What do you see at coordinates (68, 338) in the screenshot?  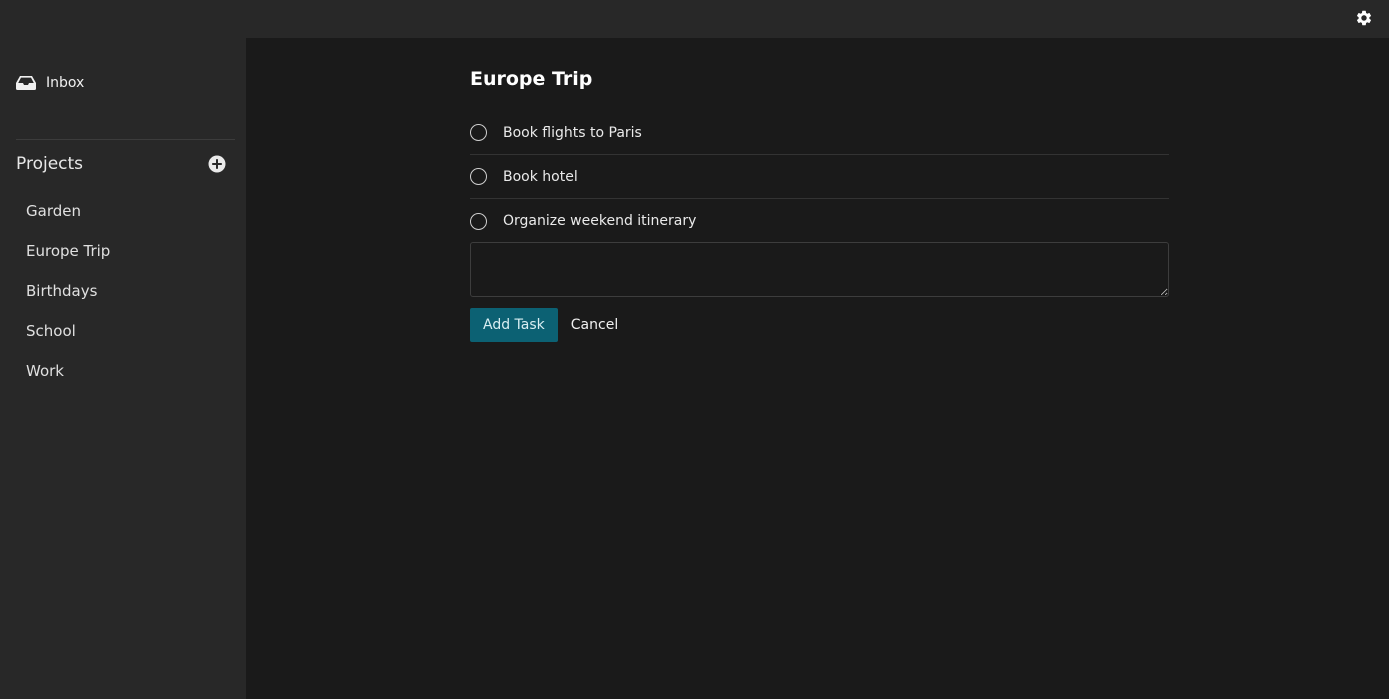 I see `sidebar-item-school: School` at bounding box center [68, 338].